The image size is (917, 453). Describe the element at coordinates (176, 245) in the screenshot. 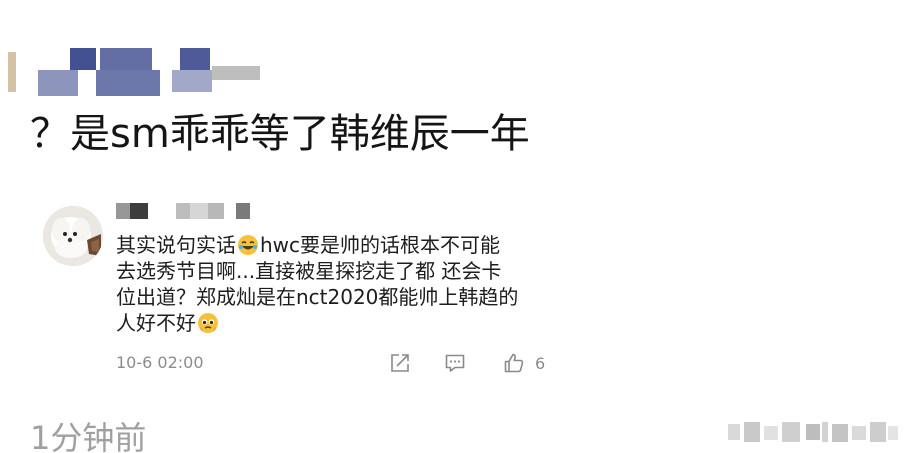

I see `comment-text-segment: 其实说句实话` at that location.